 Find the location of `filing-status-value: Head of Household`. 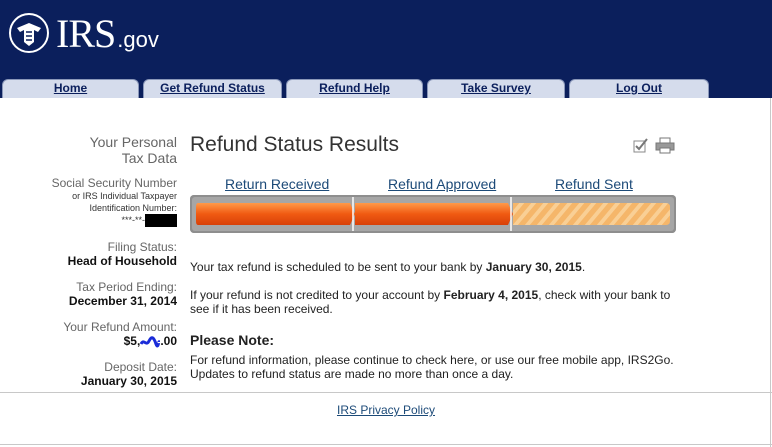

filing-status-value: Head of Household is located at coordinates (122, 261).